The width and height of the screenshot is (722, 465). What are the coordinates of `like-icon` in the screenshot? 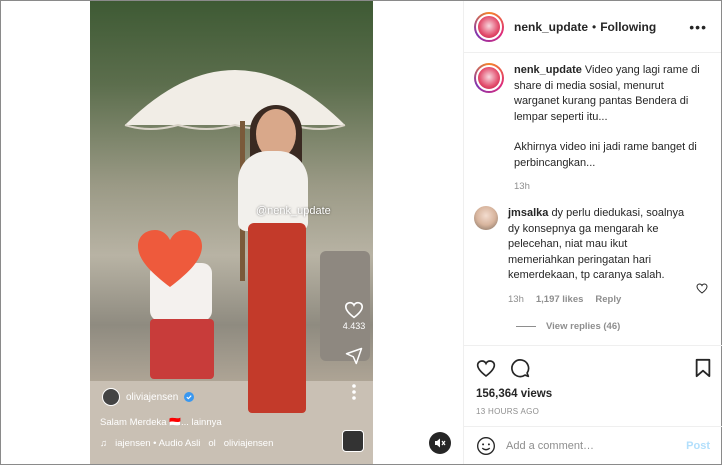 It's located at (486, 368).